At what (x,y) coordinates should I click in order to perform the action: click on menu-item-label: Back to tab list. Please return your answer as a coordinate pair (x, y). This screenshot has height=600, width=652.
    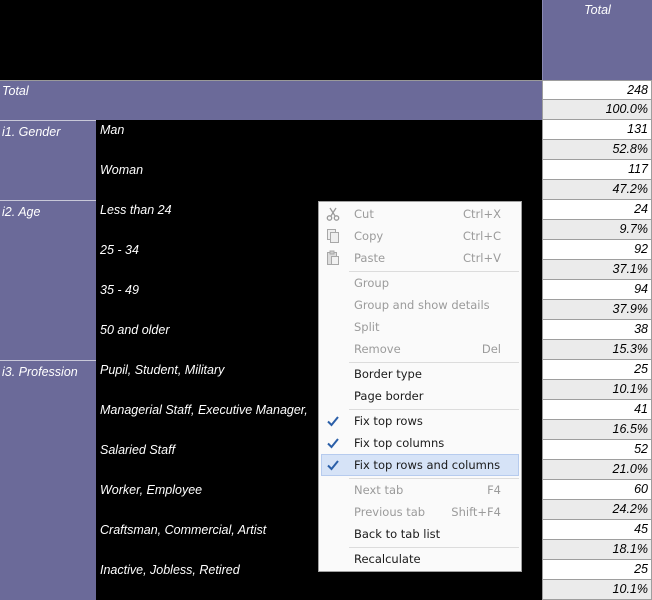
    Looking at the image, I should click on (397, 534).